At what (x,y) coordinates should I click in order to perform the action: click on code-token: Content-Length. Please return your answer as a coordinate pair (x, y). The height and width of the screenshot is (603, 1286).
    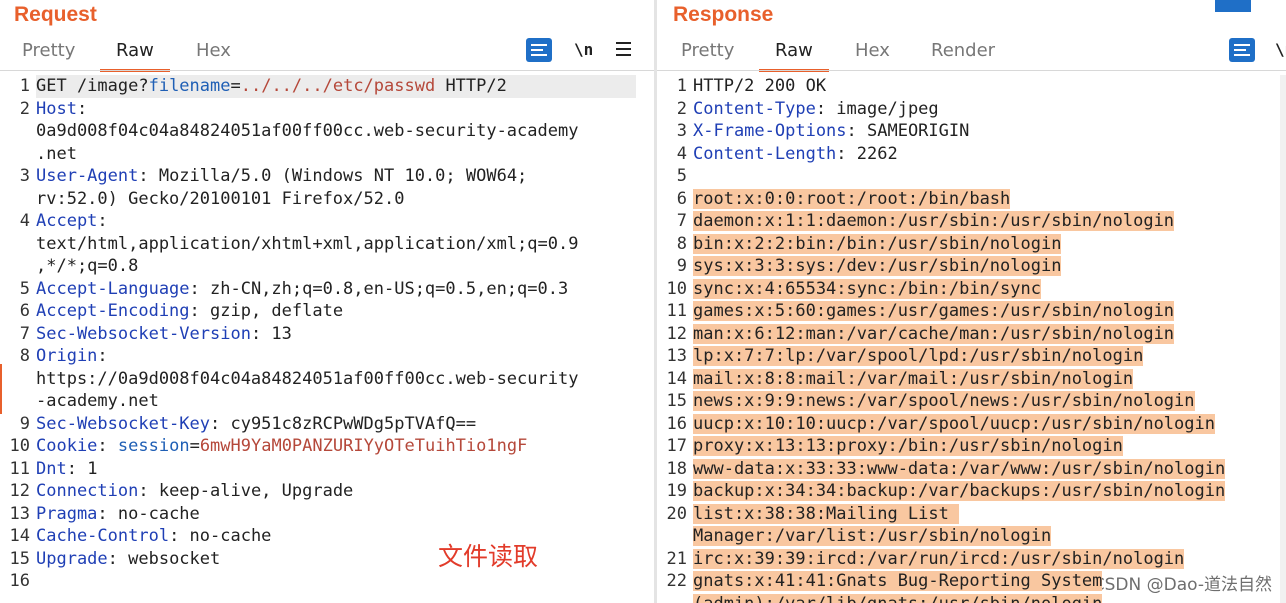
    Looking at the image, I should click on (765, 153).